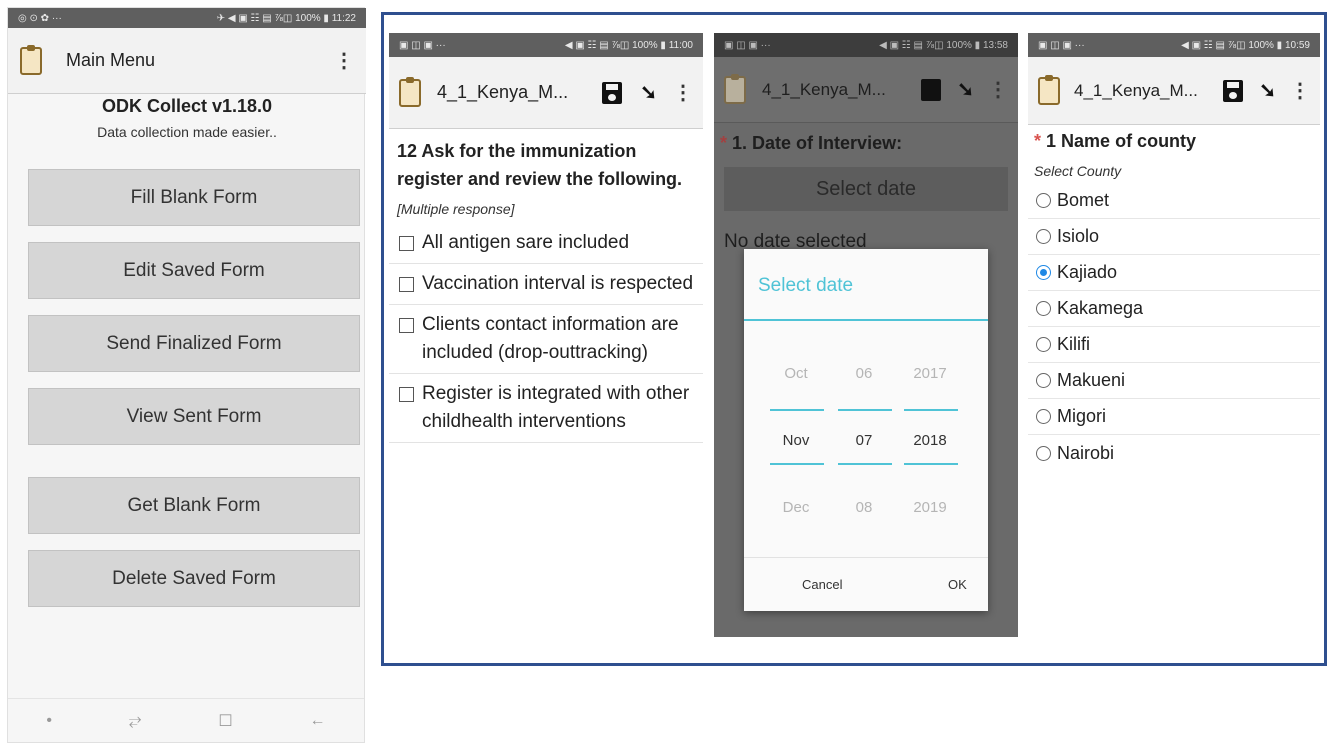 This screenshot has height=743, width=1334. I want to click on delete-saved-form-button: Delete Saved Form, so click(194, 578).